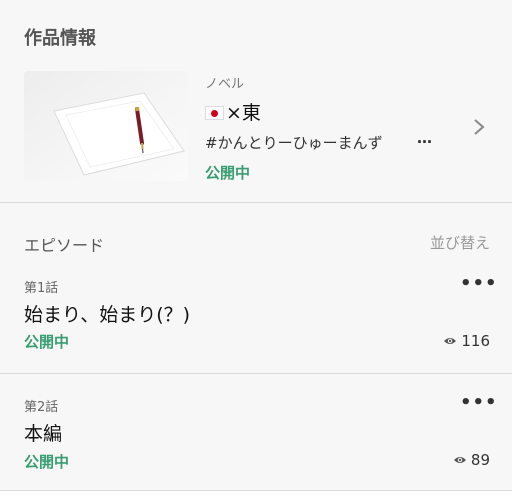 The height and width of the screenshot is (500, 512). Describe the element at coordinates (480, 460) in the screenshot. I see `view-count: 89` at that location.